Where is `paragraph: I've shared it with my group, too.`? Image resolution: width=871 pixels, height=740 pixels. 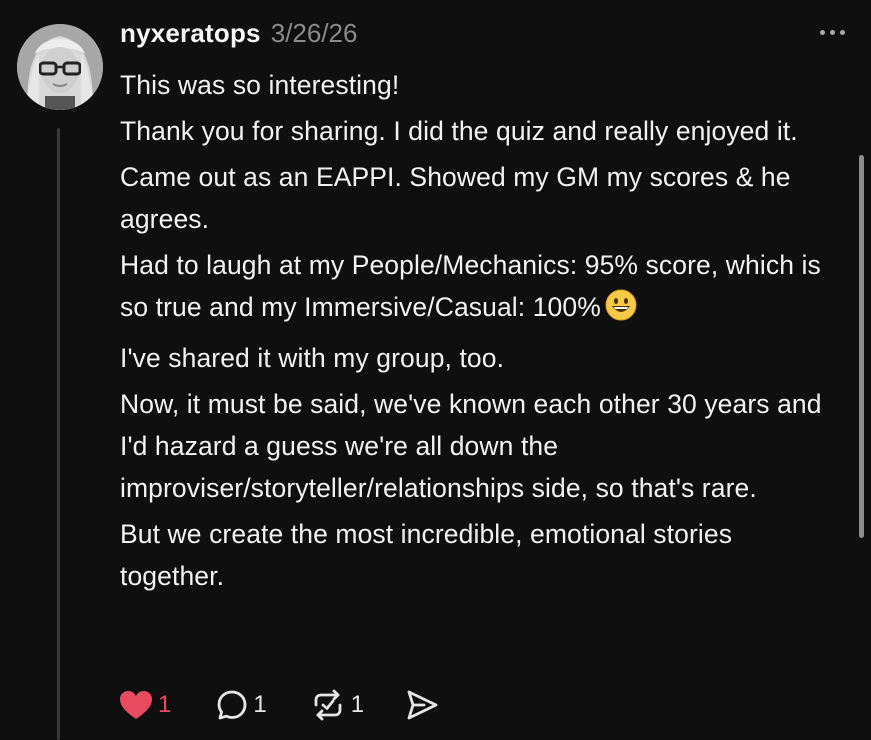
paragraph: I've shared it with my group, too. is located at coordinates (312, 358).